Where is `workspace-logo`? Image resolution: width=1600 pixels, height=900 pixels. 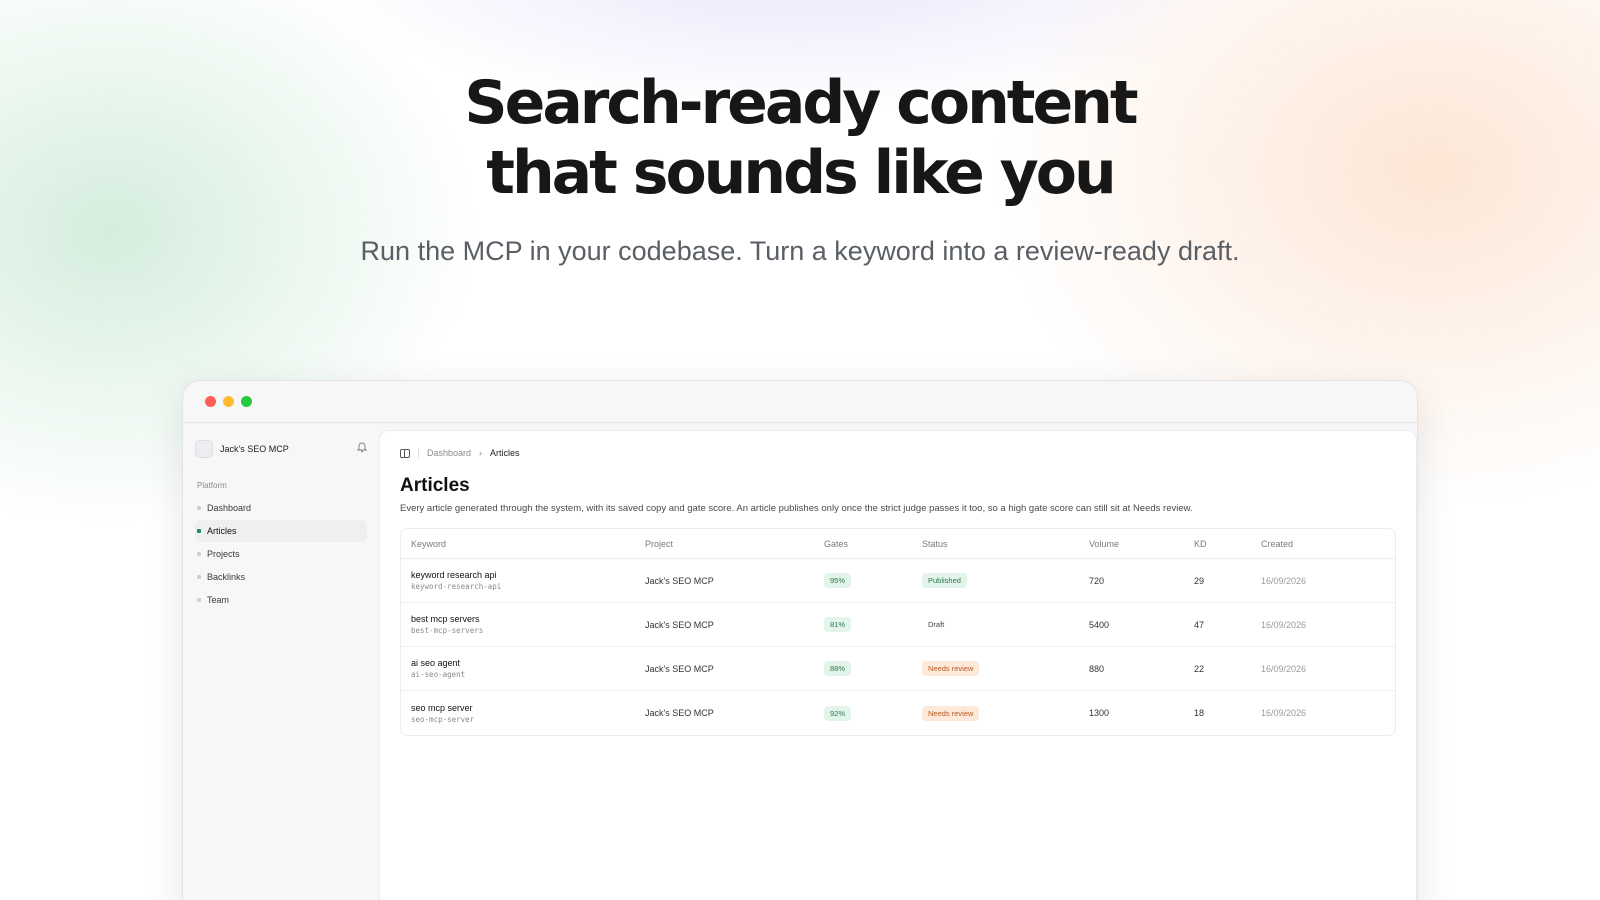
workspace-logo is located at coordinates (204, 449).